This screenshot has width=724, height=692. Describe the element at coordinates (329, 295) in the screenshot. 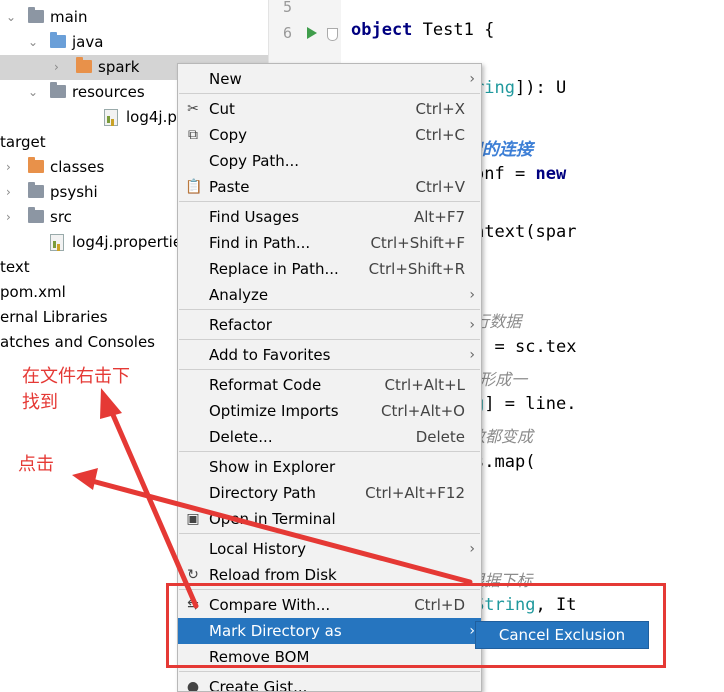

I see `menu-item-analyze: Analyze ›` at that location.